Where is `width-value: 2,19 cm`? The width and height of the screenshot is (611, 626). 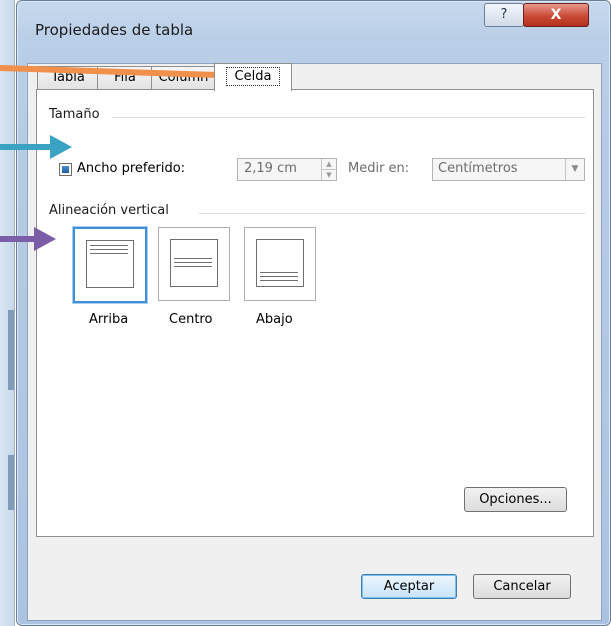 width-value: 2,19 cm is located at coordinates (270, 168).